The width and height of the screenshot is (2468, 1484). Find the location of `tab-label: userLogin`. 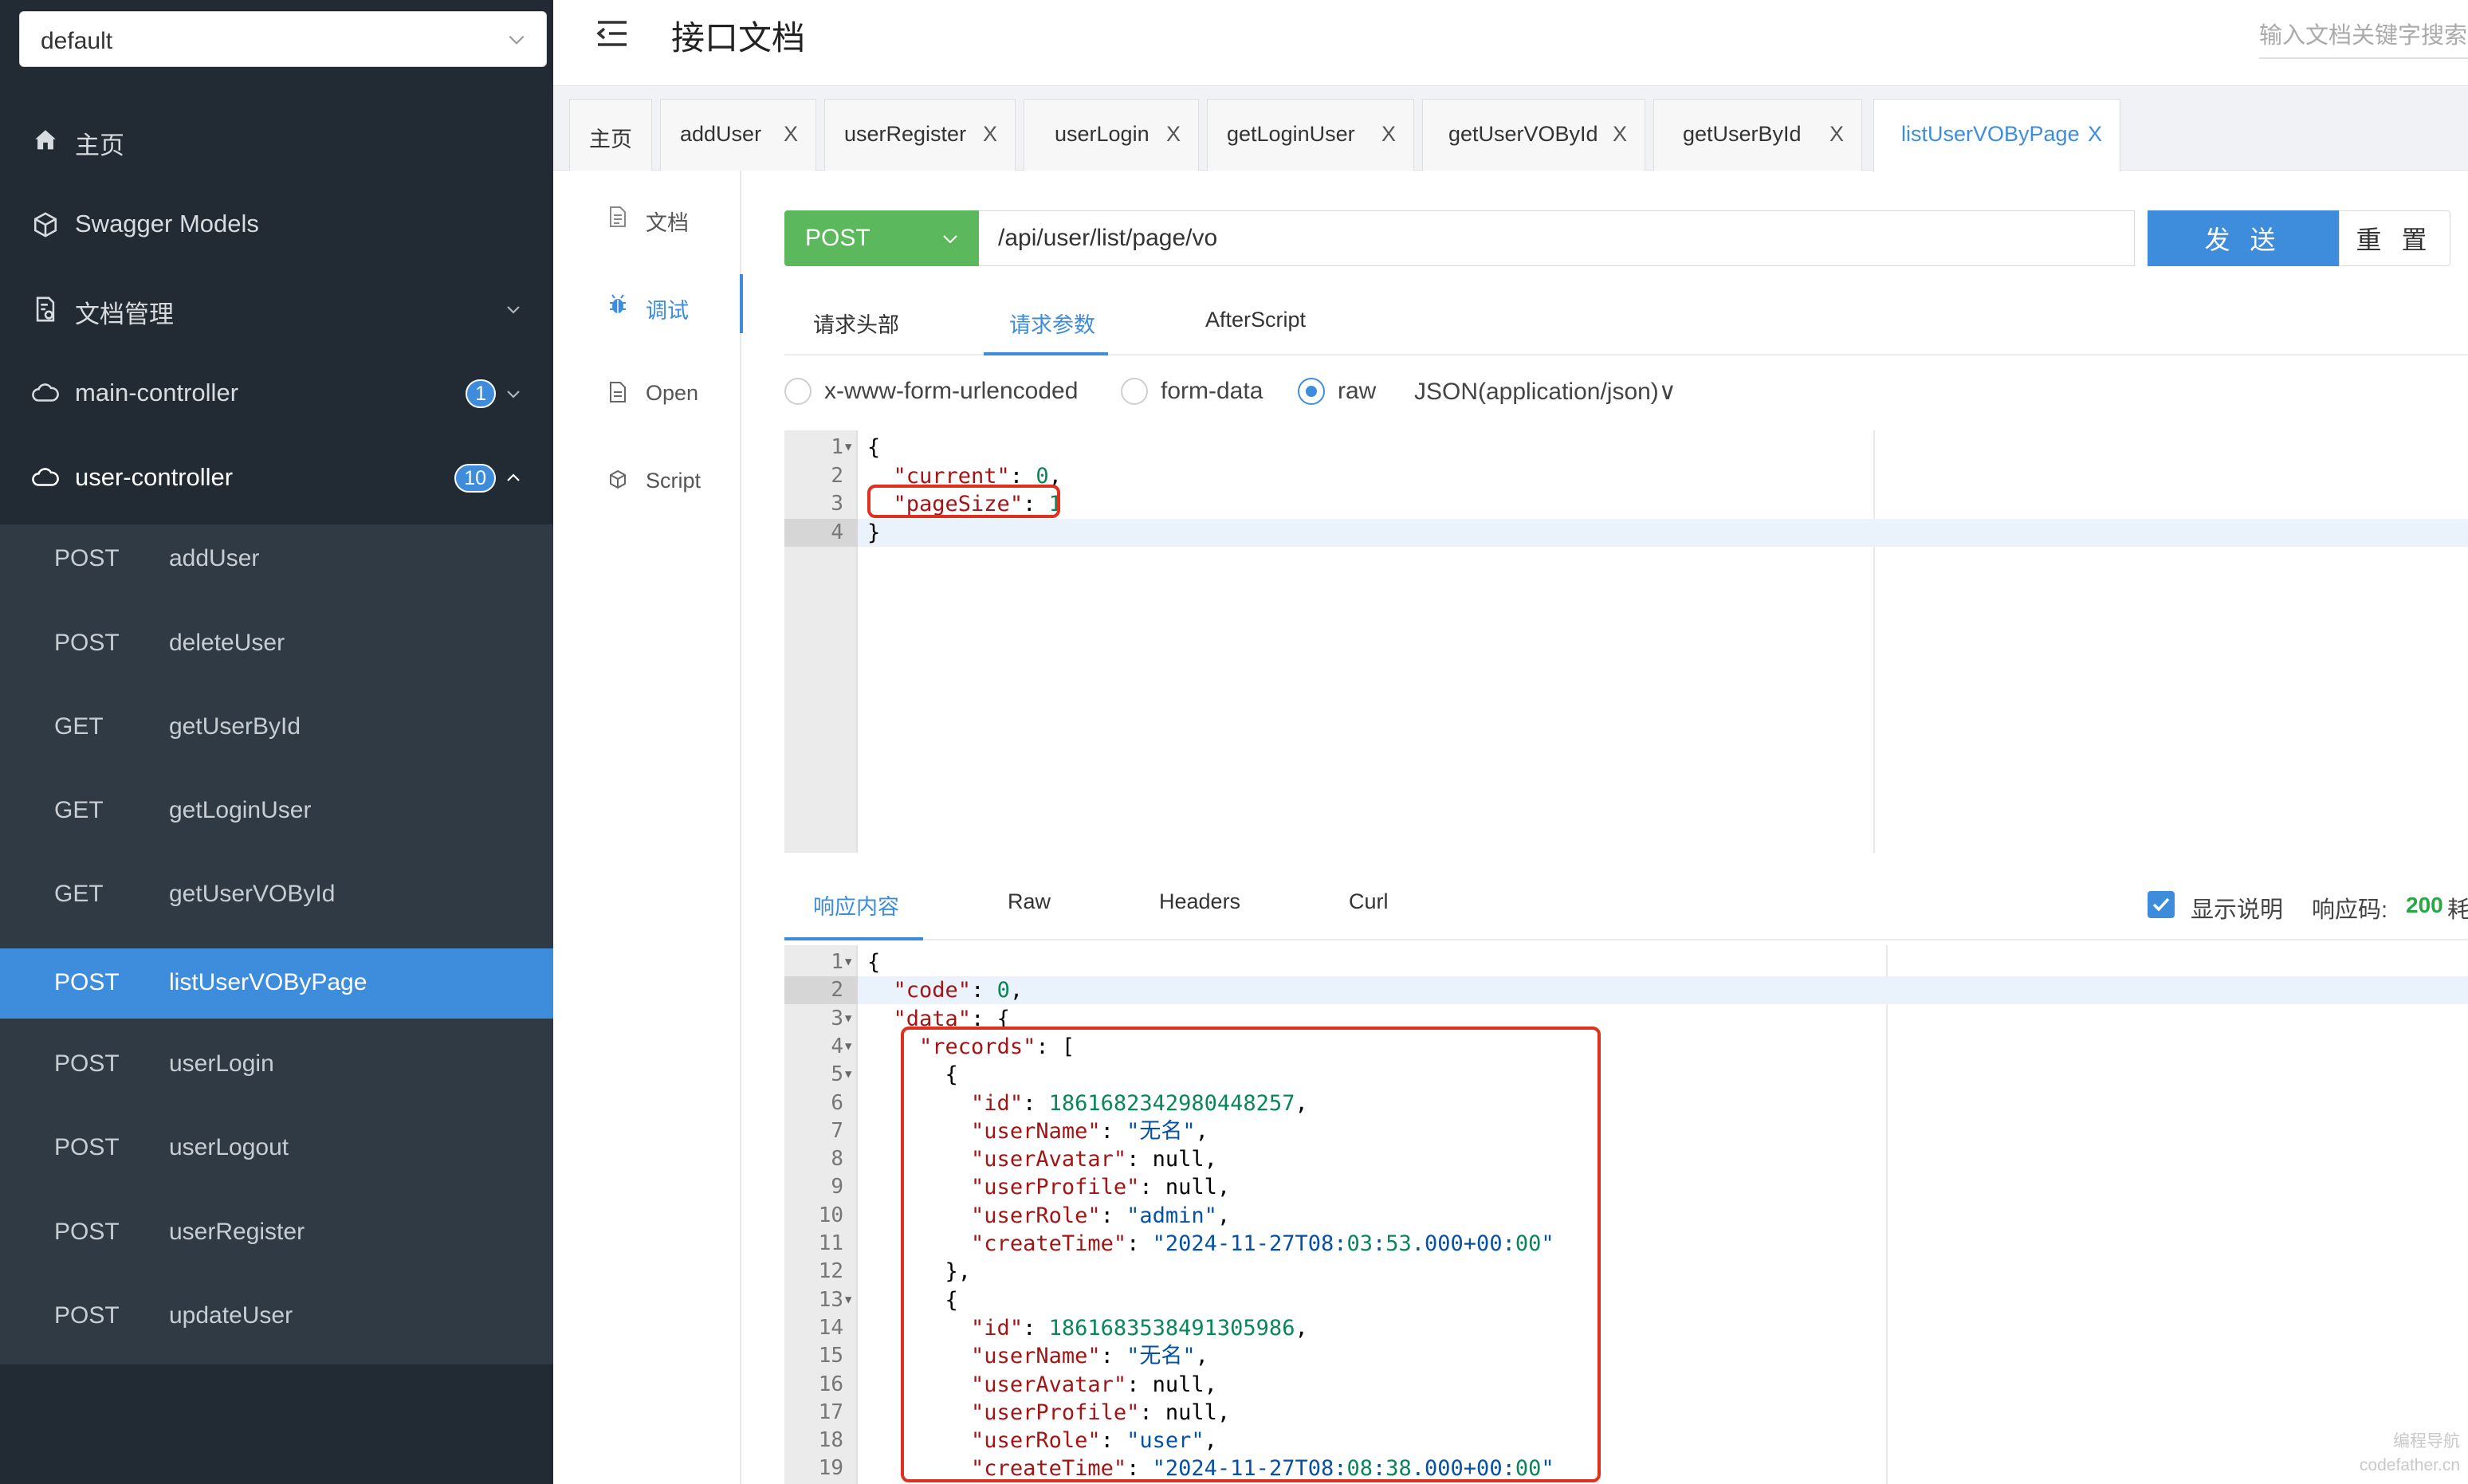

tab-label: userLogin is located at coordinates (1102, 134).